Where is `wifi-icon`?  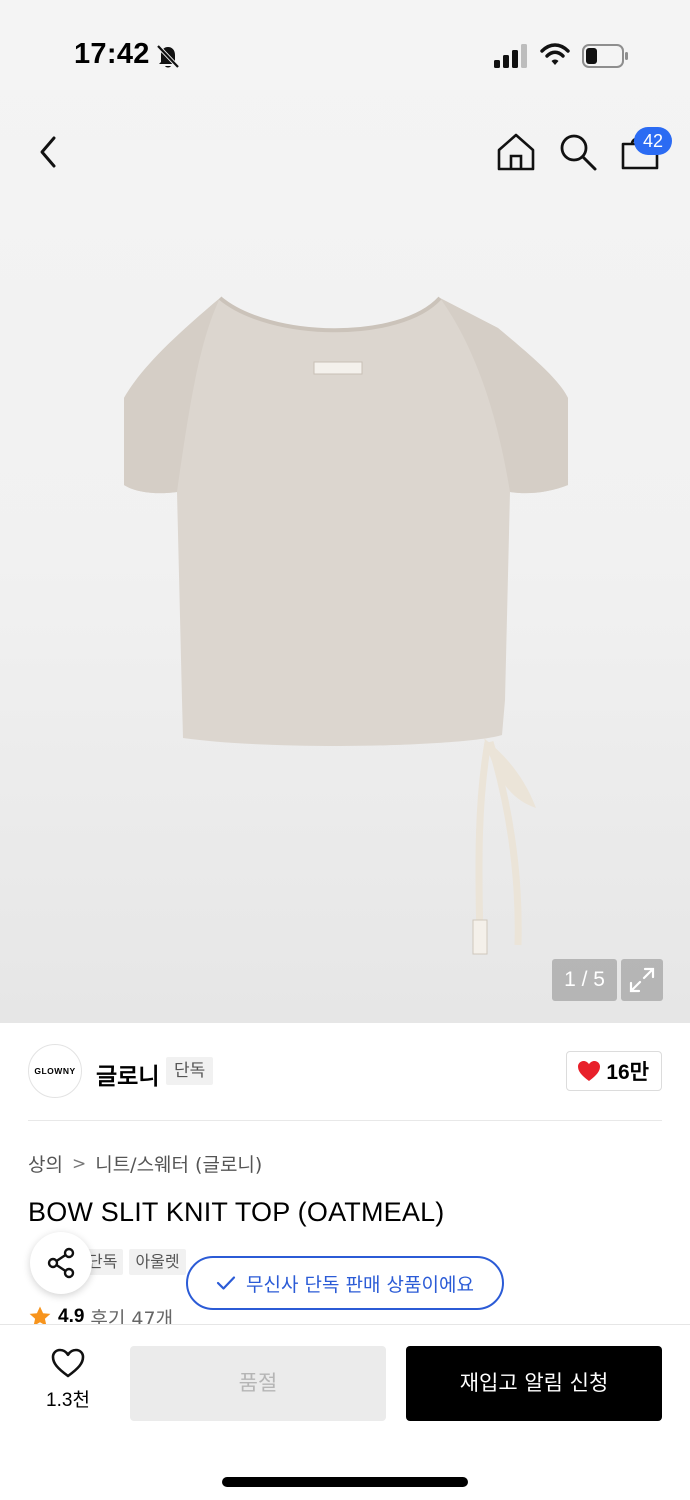 wifi-icon is located at coordinates (555, 54).